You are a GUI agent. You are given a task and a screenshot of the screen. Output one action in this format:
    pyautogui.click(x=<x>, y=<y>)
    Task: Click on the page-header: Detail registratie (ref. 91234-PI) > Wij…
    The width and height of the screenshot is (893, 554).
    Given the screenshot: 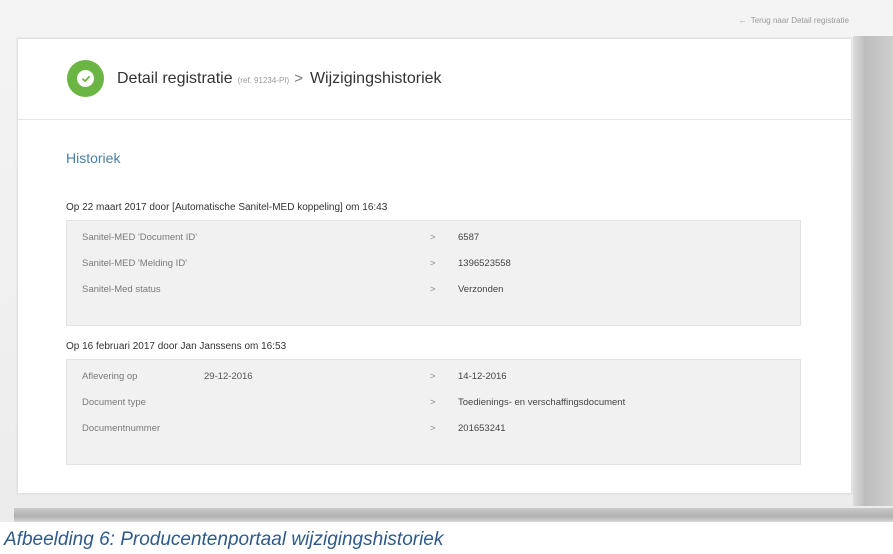 What is the action you would take?
    pyautogui.click(x=434, y=79)
    